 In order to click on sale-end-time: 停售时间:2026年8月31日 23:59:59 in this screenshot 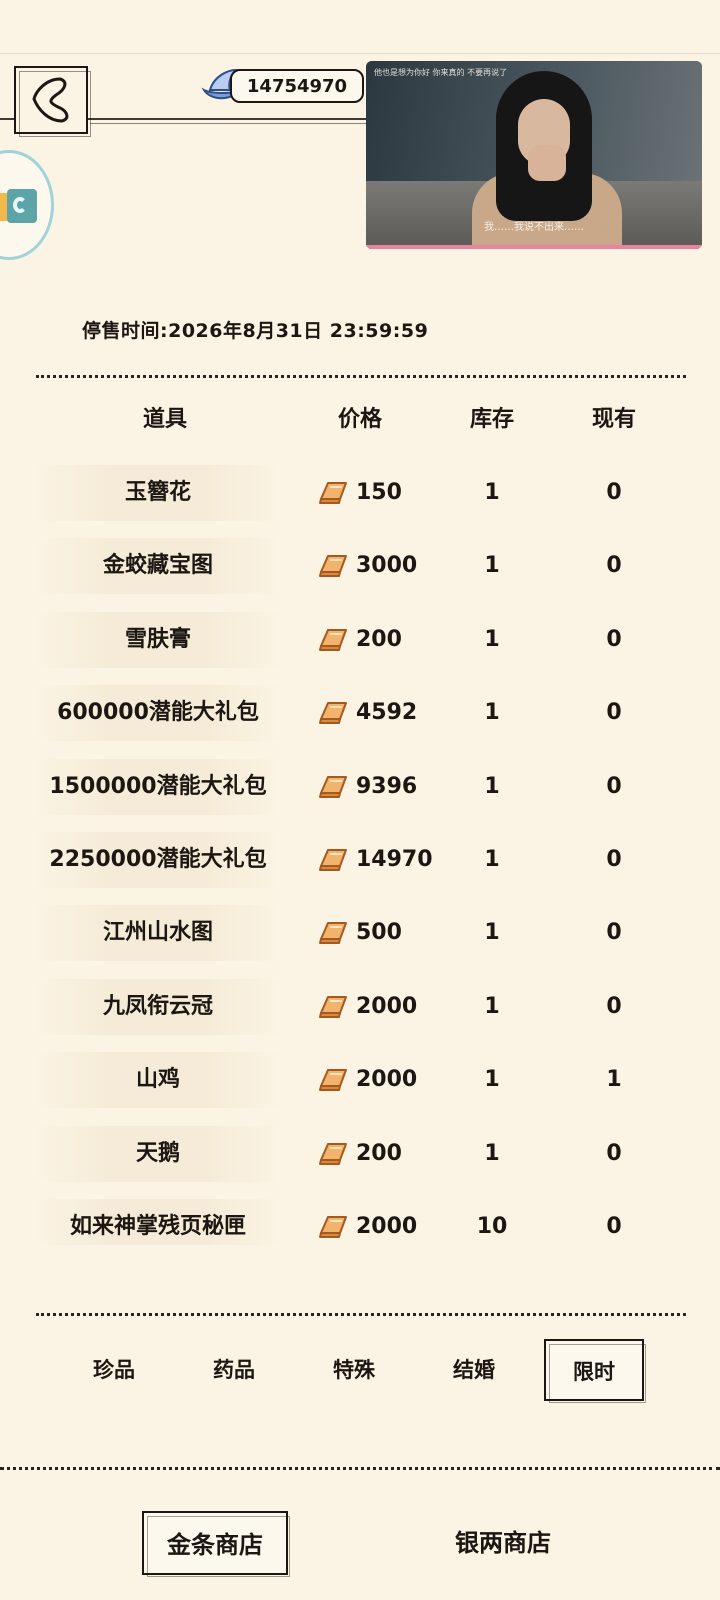, I will do `click(255, 329)`.